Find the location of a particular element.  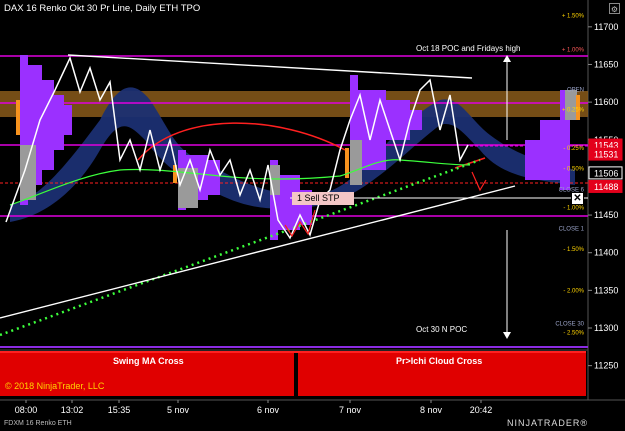

percent-label: - 2.50% is located at coordinates (573, 334).